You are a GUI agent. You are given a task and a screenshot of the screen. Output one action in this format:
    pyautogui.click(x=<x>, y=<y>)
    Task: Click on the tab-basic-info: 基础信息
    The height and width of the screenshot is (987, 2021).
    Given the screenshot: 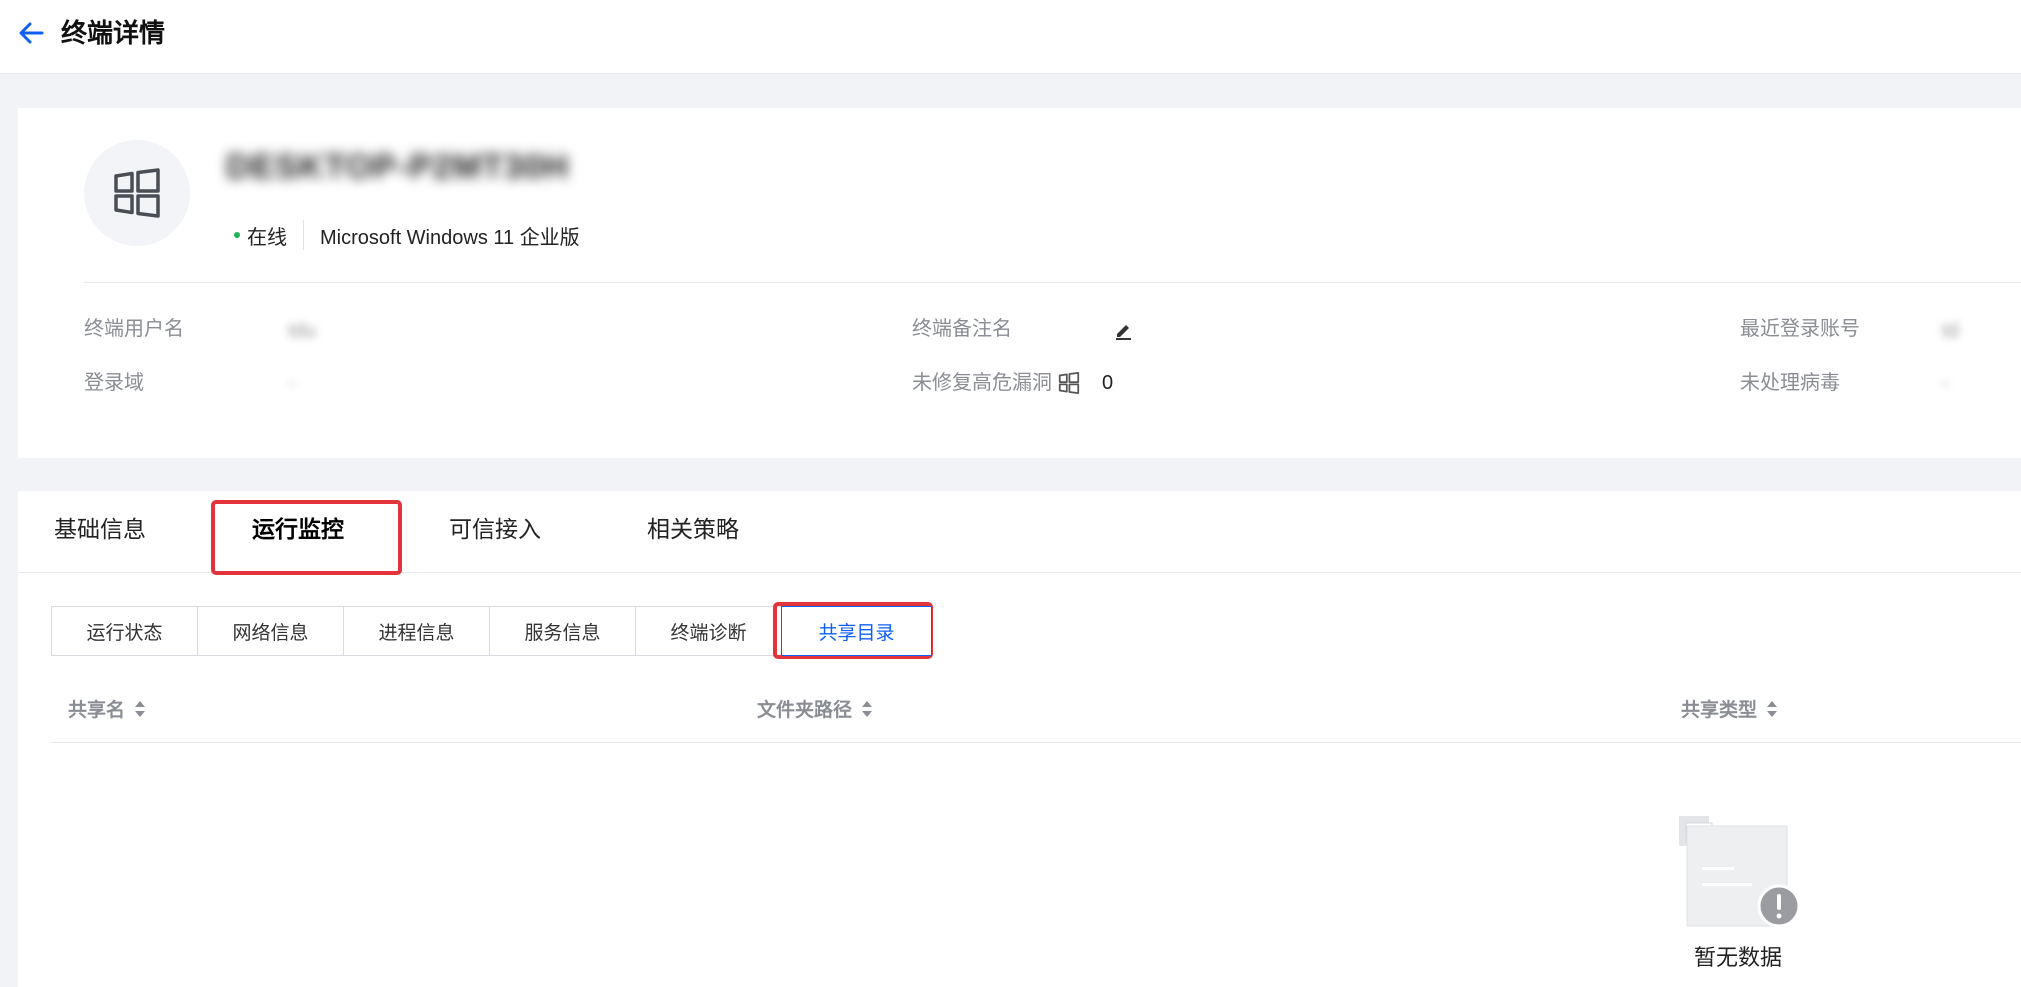 What is the action you would take?
    pyautogui.click(x=100, y=529)
    